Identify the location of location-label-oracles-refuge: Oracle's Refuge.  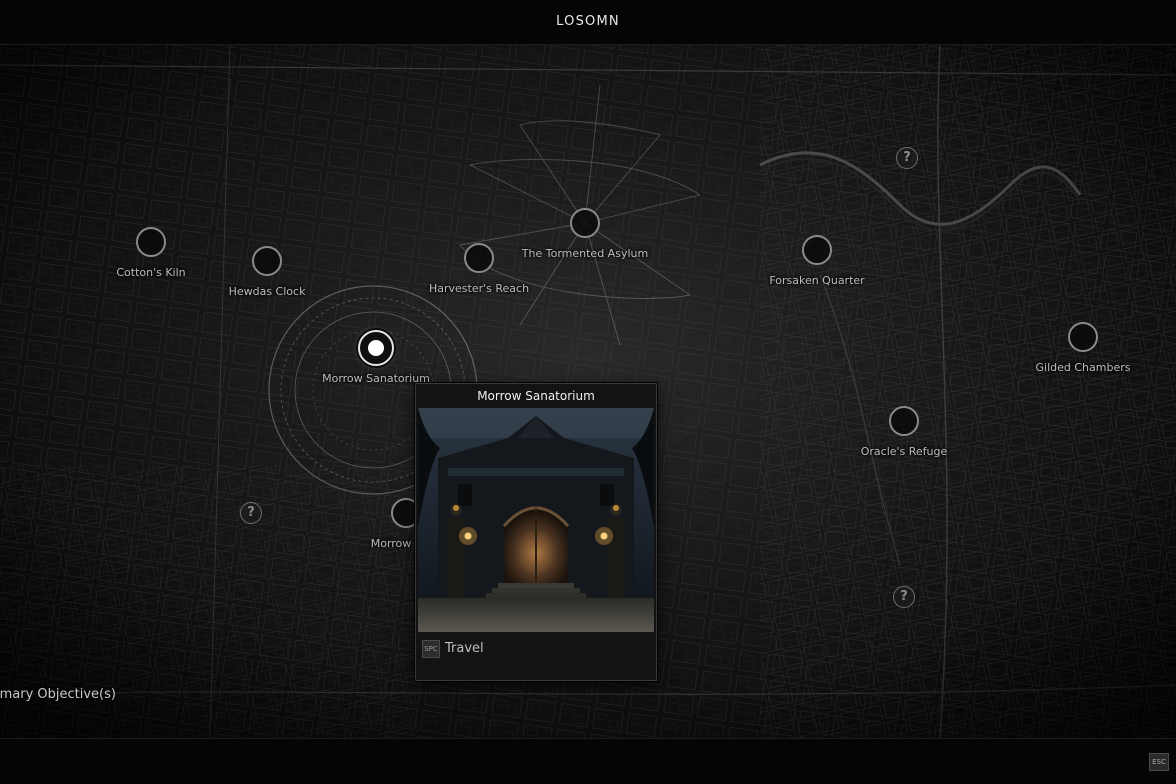
(904, 451).